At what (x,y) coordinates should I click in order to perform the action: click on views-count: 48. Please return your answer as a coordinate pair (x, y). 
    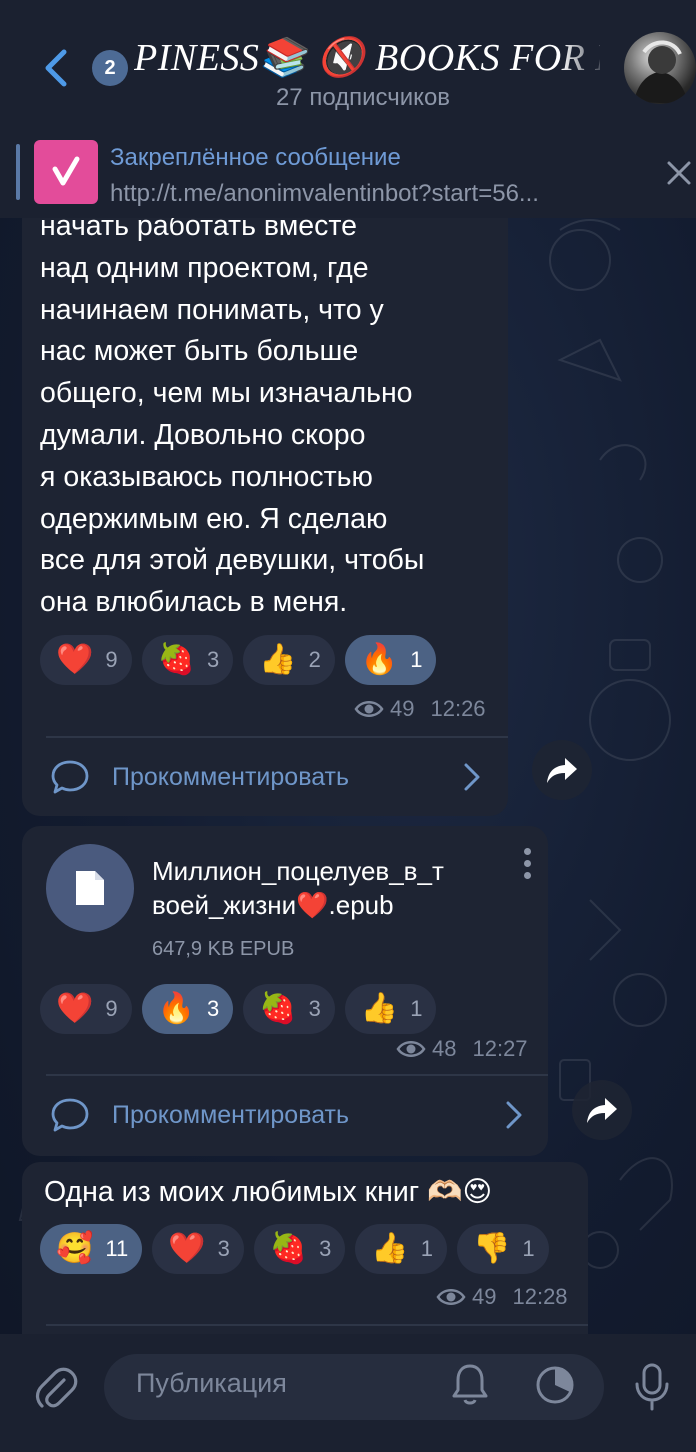
    Looking at the image, I should click on (444, 1048).